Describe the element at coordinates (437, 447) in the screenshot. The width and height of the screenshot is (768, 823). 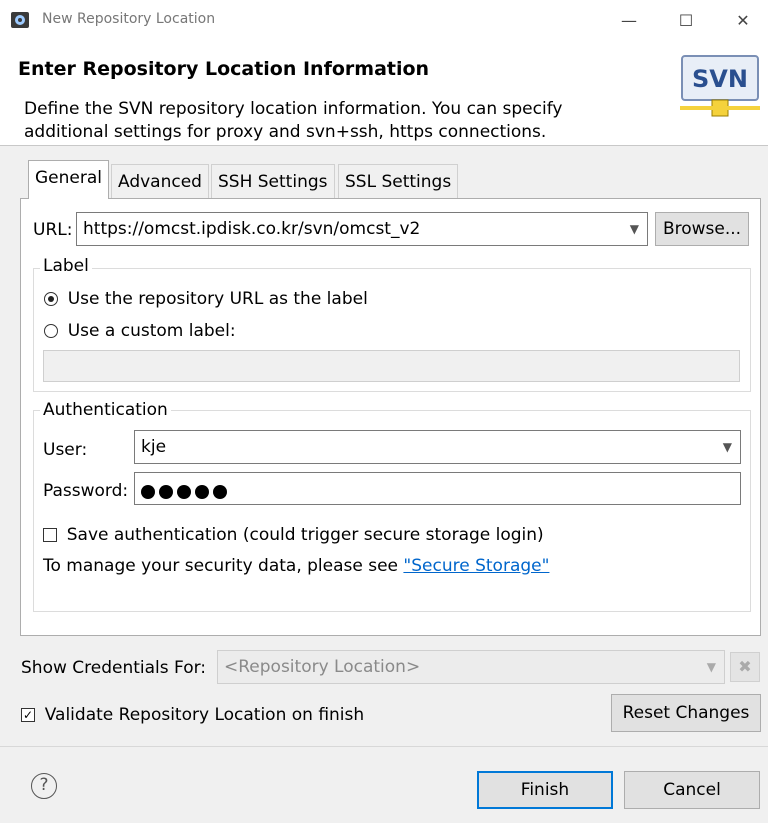
I see `user-combo: kje ▼` at that location.